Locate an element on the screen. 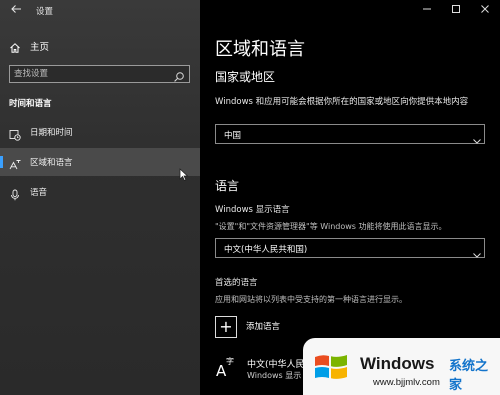  preferred-languages-description: 应用和网站将以列表中受支持的第一种语言进行显示。 is located at coordinates (311, 299).